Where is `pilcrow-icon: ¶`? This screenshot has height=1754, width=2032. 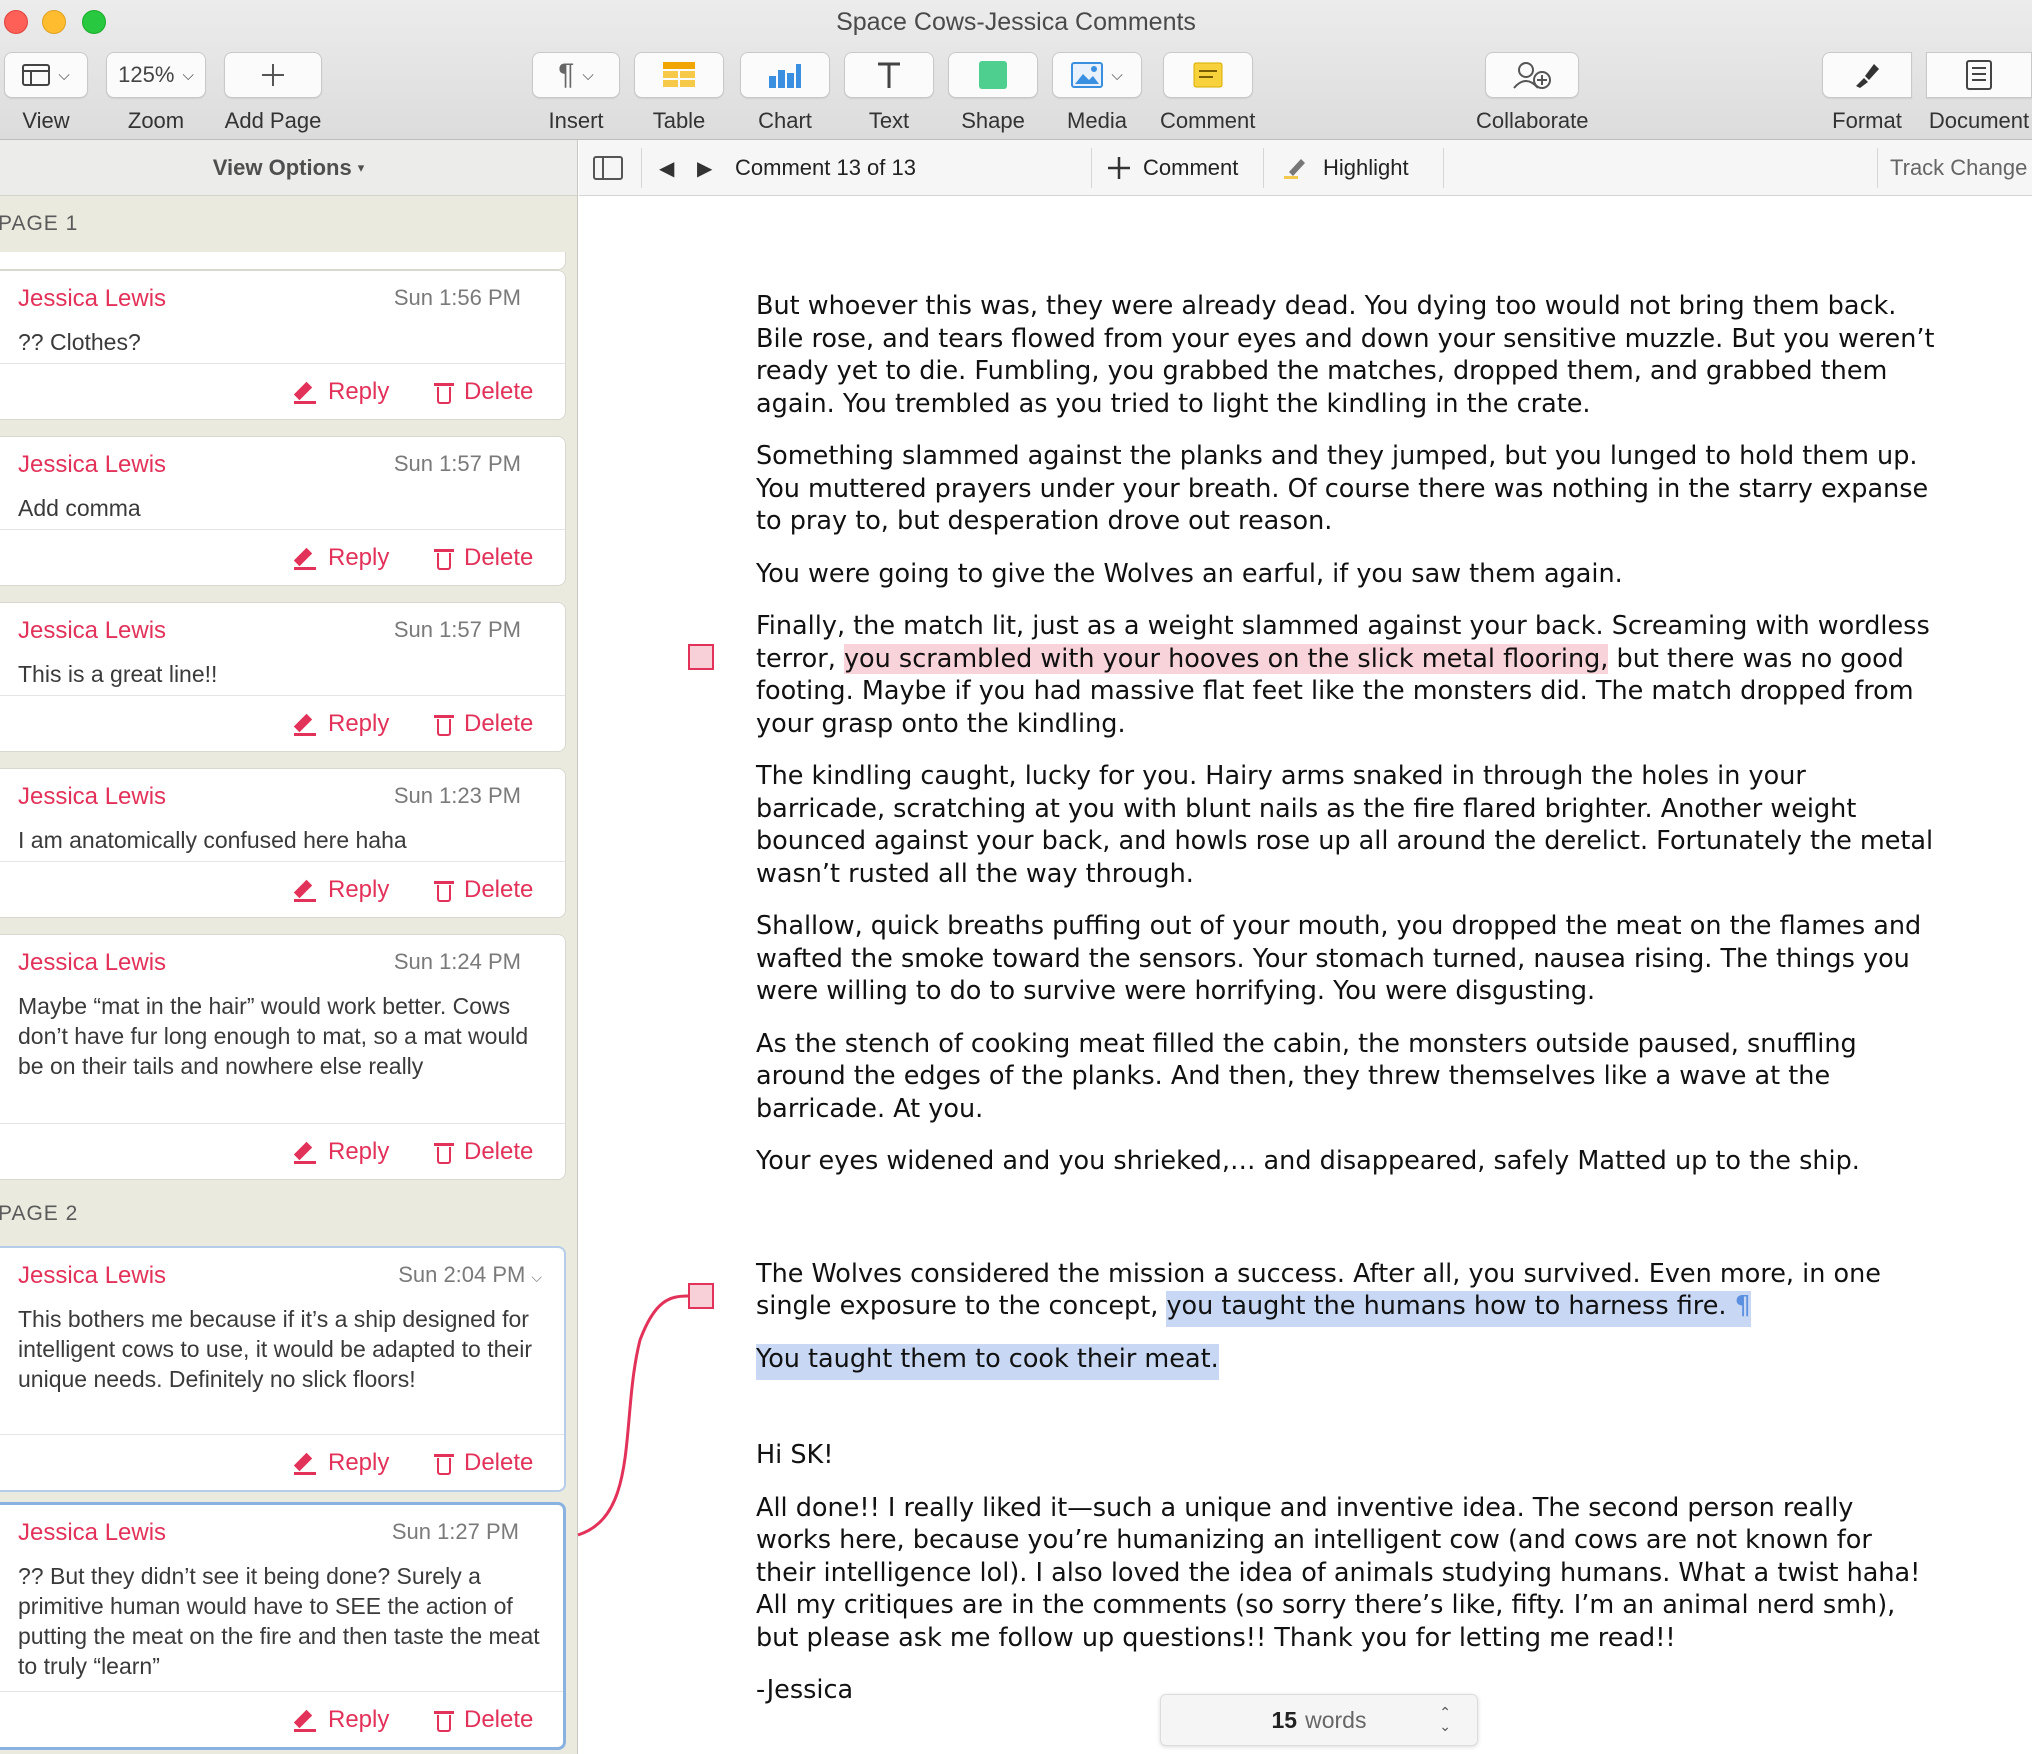 pilcrow-icon: ¶ is located at coordinates (566, 74).